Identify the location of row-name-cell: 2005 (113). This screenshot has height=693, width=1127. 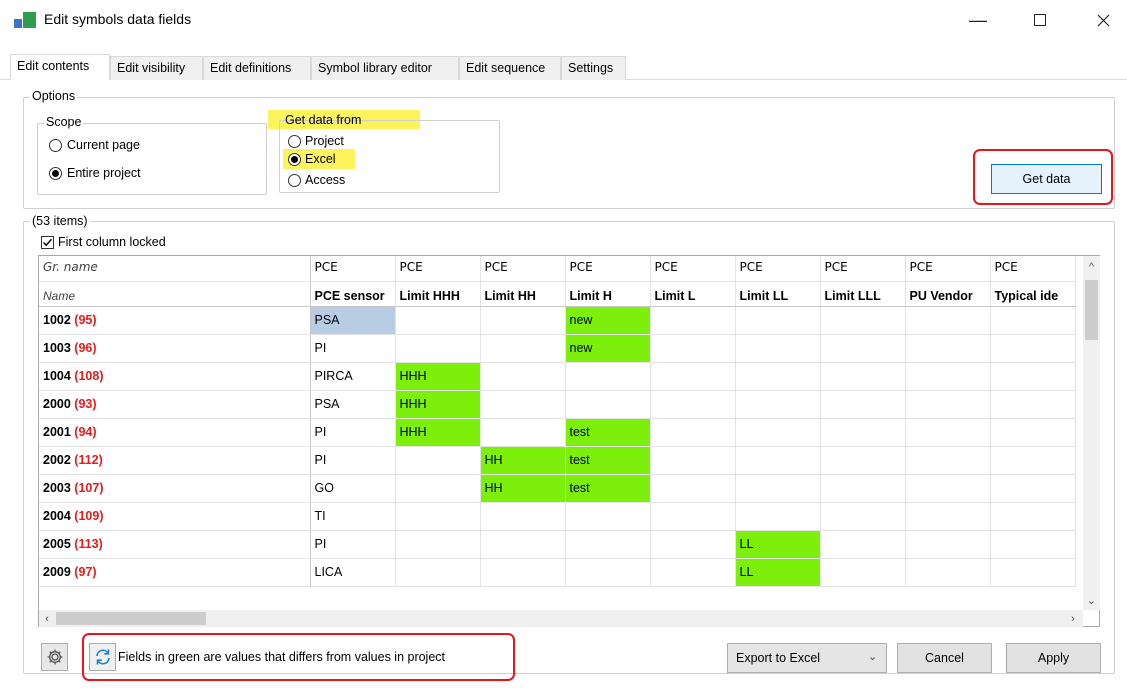
(175, 544).